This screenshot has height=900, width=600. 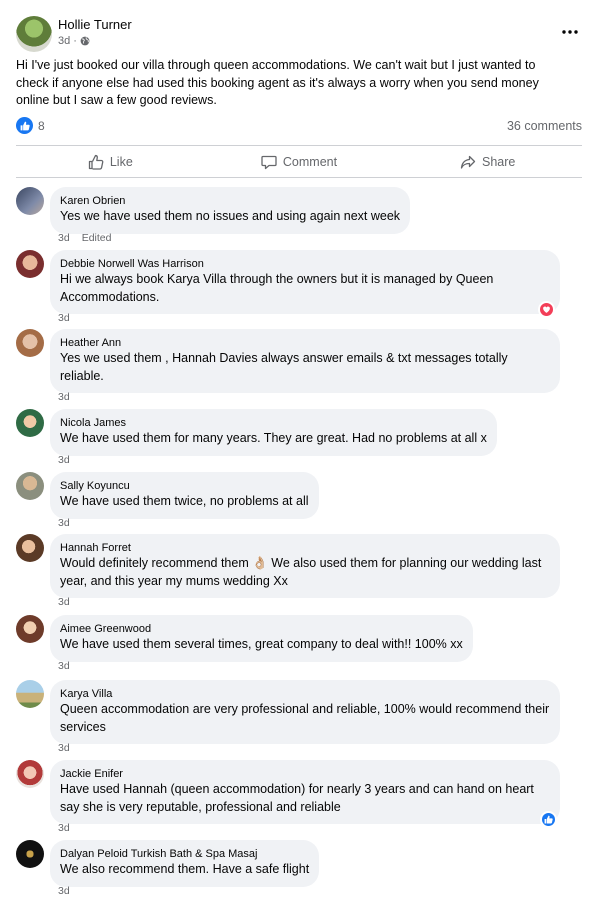 I want to click on reaction-count: 8, so click(x=41, y=126).